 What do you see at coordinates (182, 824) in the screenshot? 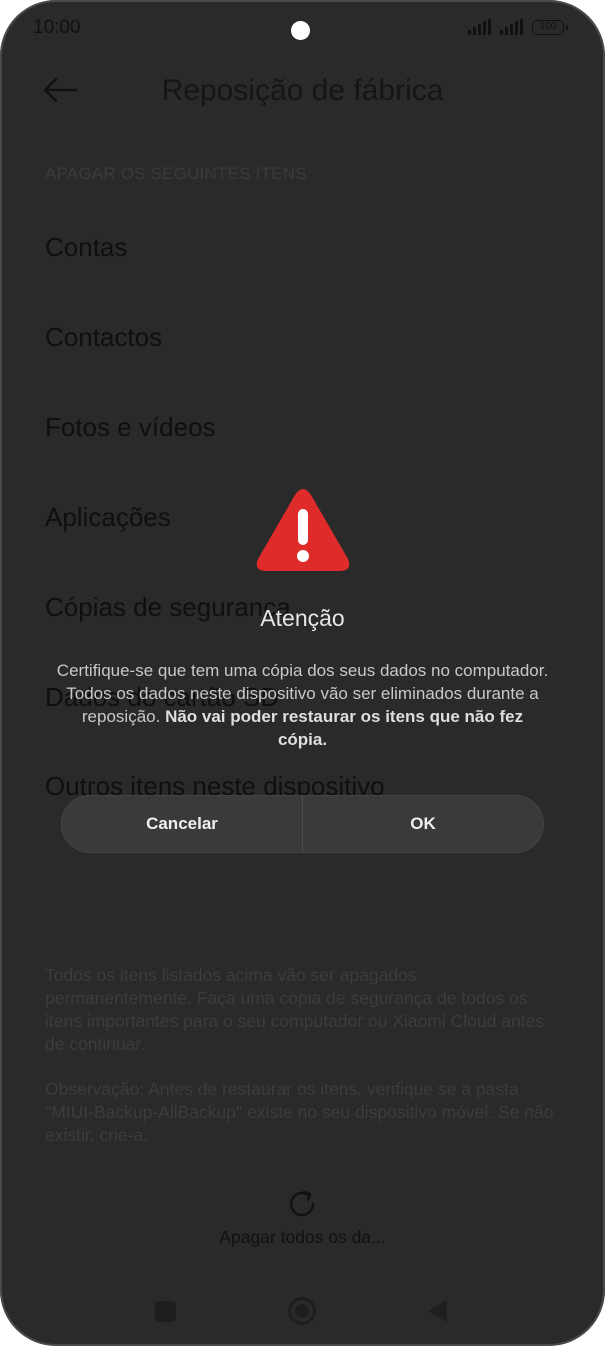
I see `cancel-button: Cancelar` at bounding box center [182, 824].